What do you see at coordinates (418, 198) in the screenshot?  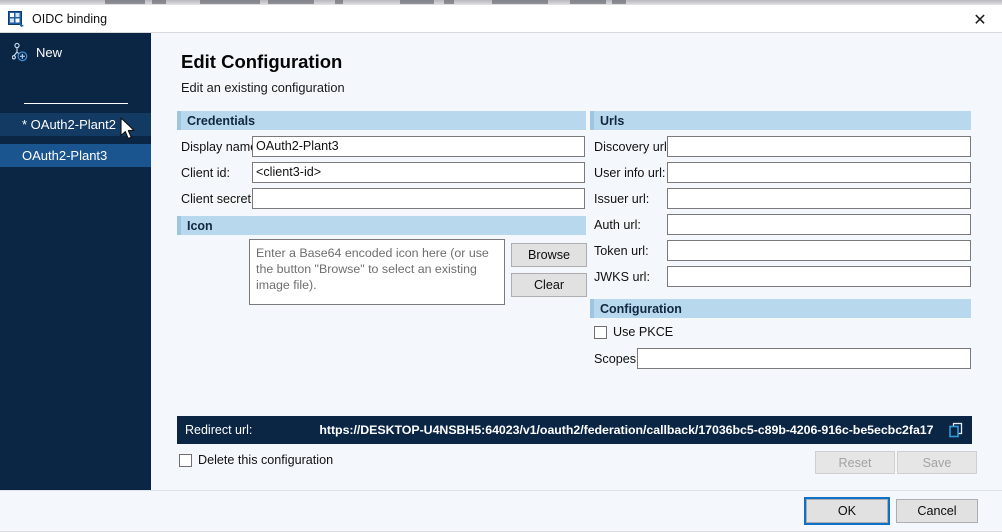 I see `client-secret-input` at bounding box center [418, 198].